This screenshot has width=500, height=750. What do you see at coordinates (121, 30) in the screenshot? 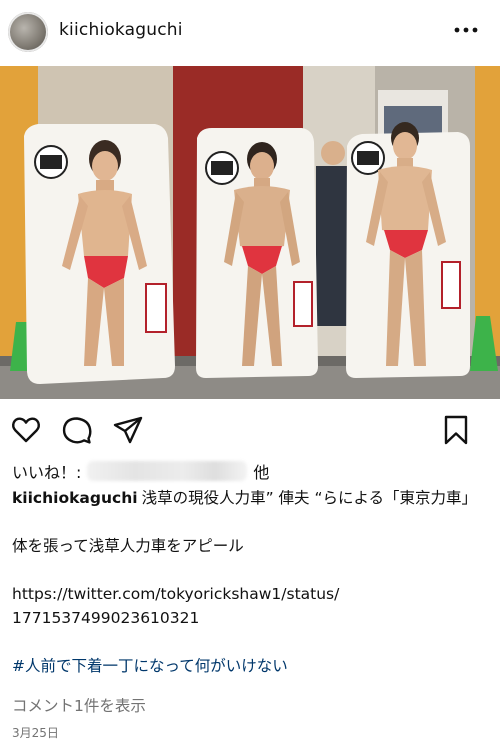
I see `username: kiichiokaguchi` at bounding box center [121, 30].